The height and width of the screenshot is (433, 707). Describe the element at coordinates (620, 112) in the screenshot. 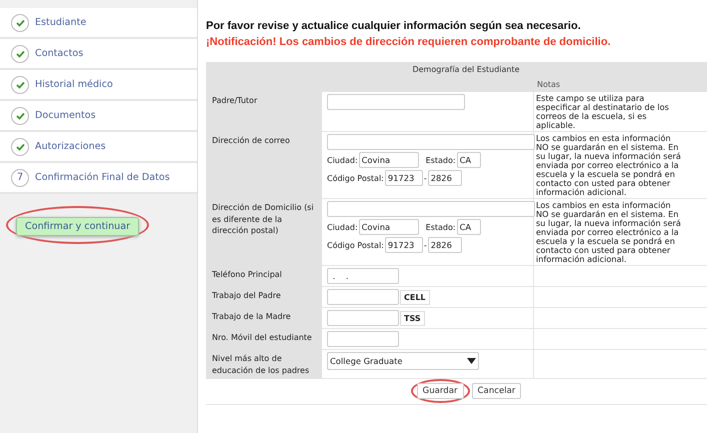

I see `notes-text: Este campo se utiliza para especificar al destinatario de los correos de la escuela, si es aplicable.` at that location.